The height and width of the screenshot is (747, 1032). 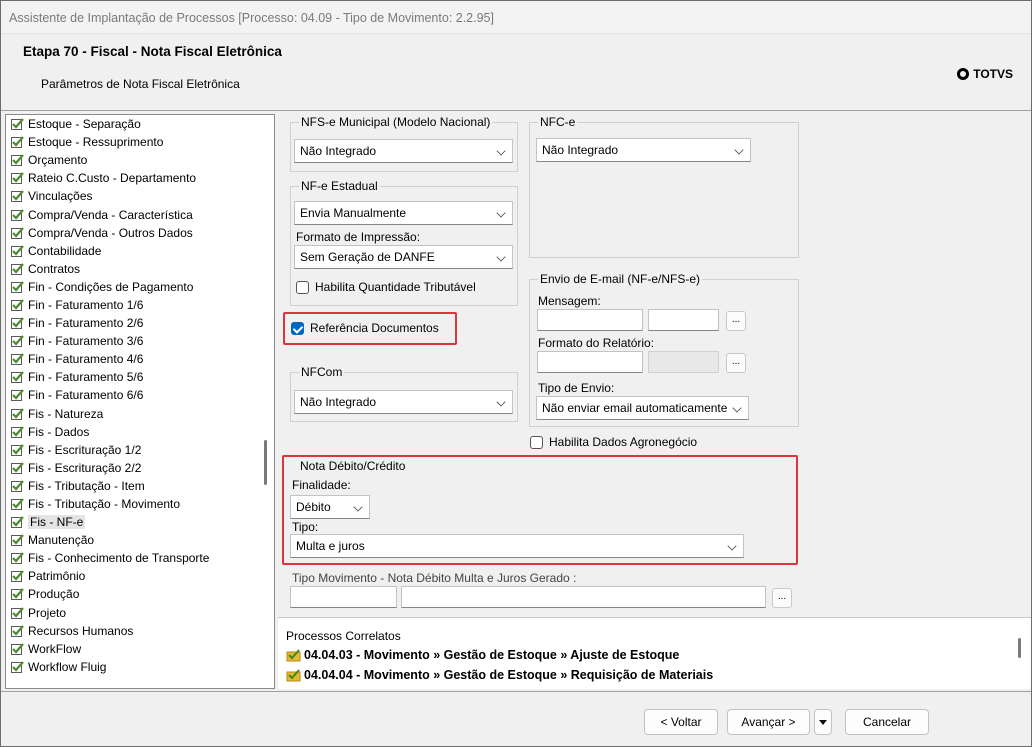 I want to click on purpose-select: Débito, so click(x=330, y=507).